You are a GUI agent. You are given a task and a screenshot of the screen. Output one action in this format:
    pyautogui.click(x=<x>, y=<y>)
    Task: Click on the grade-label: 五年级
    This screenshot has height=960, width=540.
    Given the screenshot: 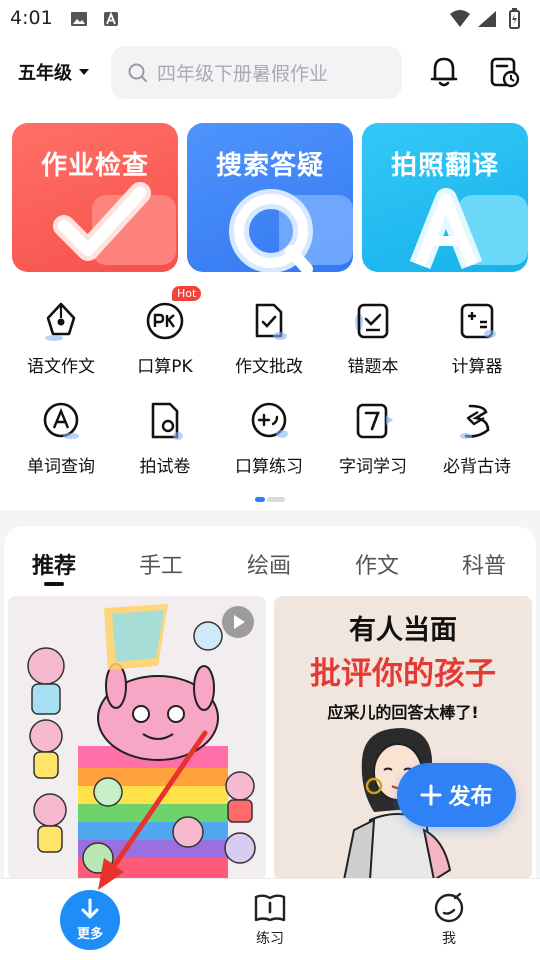 What is the action you would take?
    pyautogui.click(x=45, y=73)
    